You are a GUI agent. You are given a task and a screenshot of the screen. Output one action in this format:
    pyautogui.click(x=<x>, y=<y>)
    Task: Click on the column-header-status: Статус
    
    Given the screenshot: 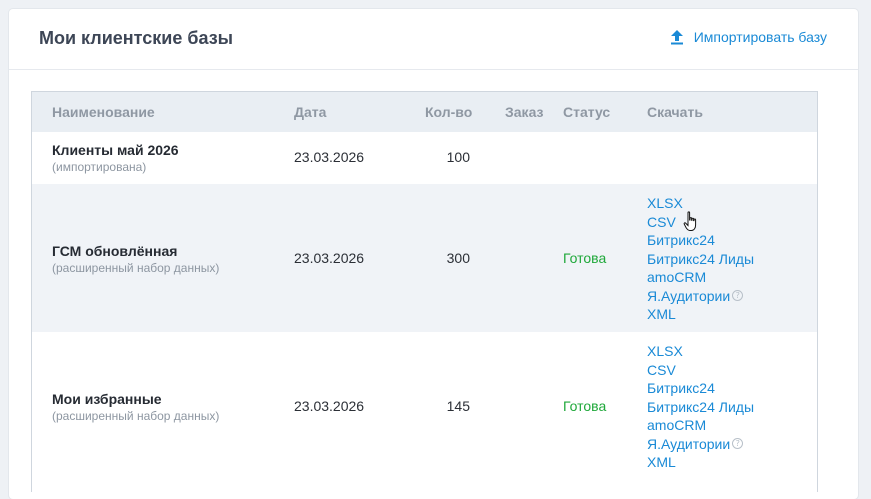 What is the action you would take?
    pyautogui.click(x=587, y=112)
    